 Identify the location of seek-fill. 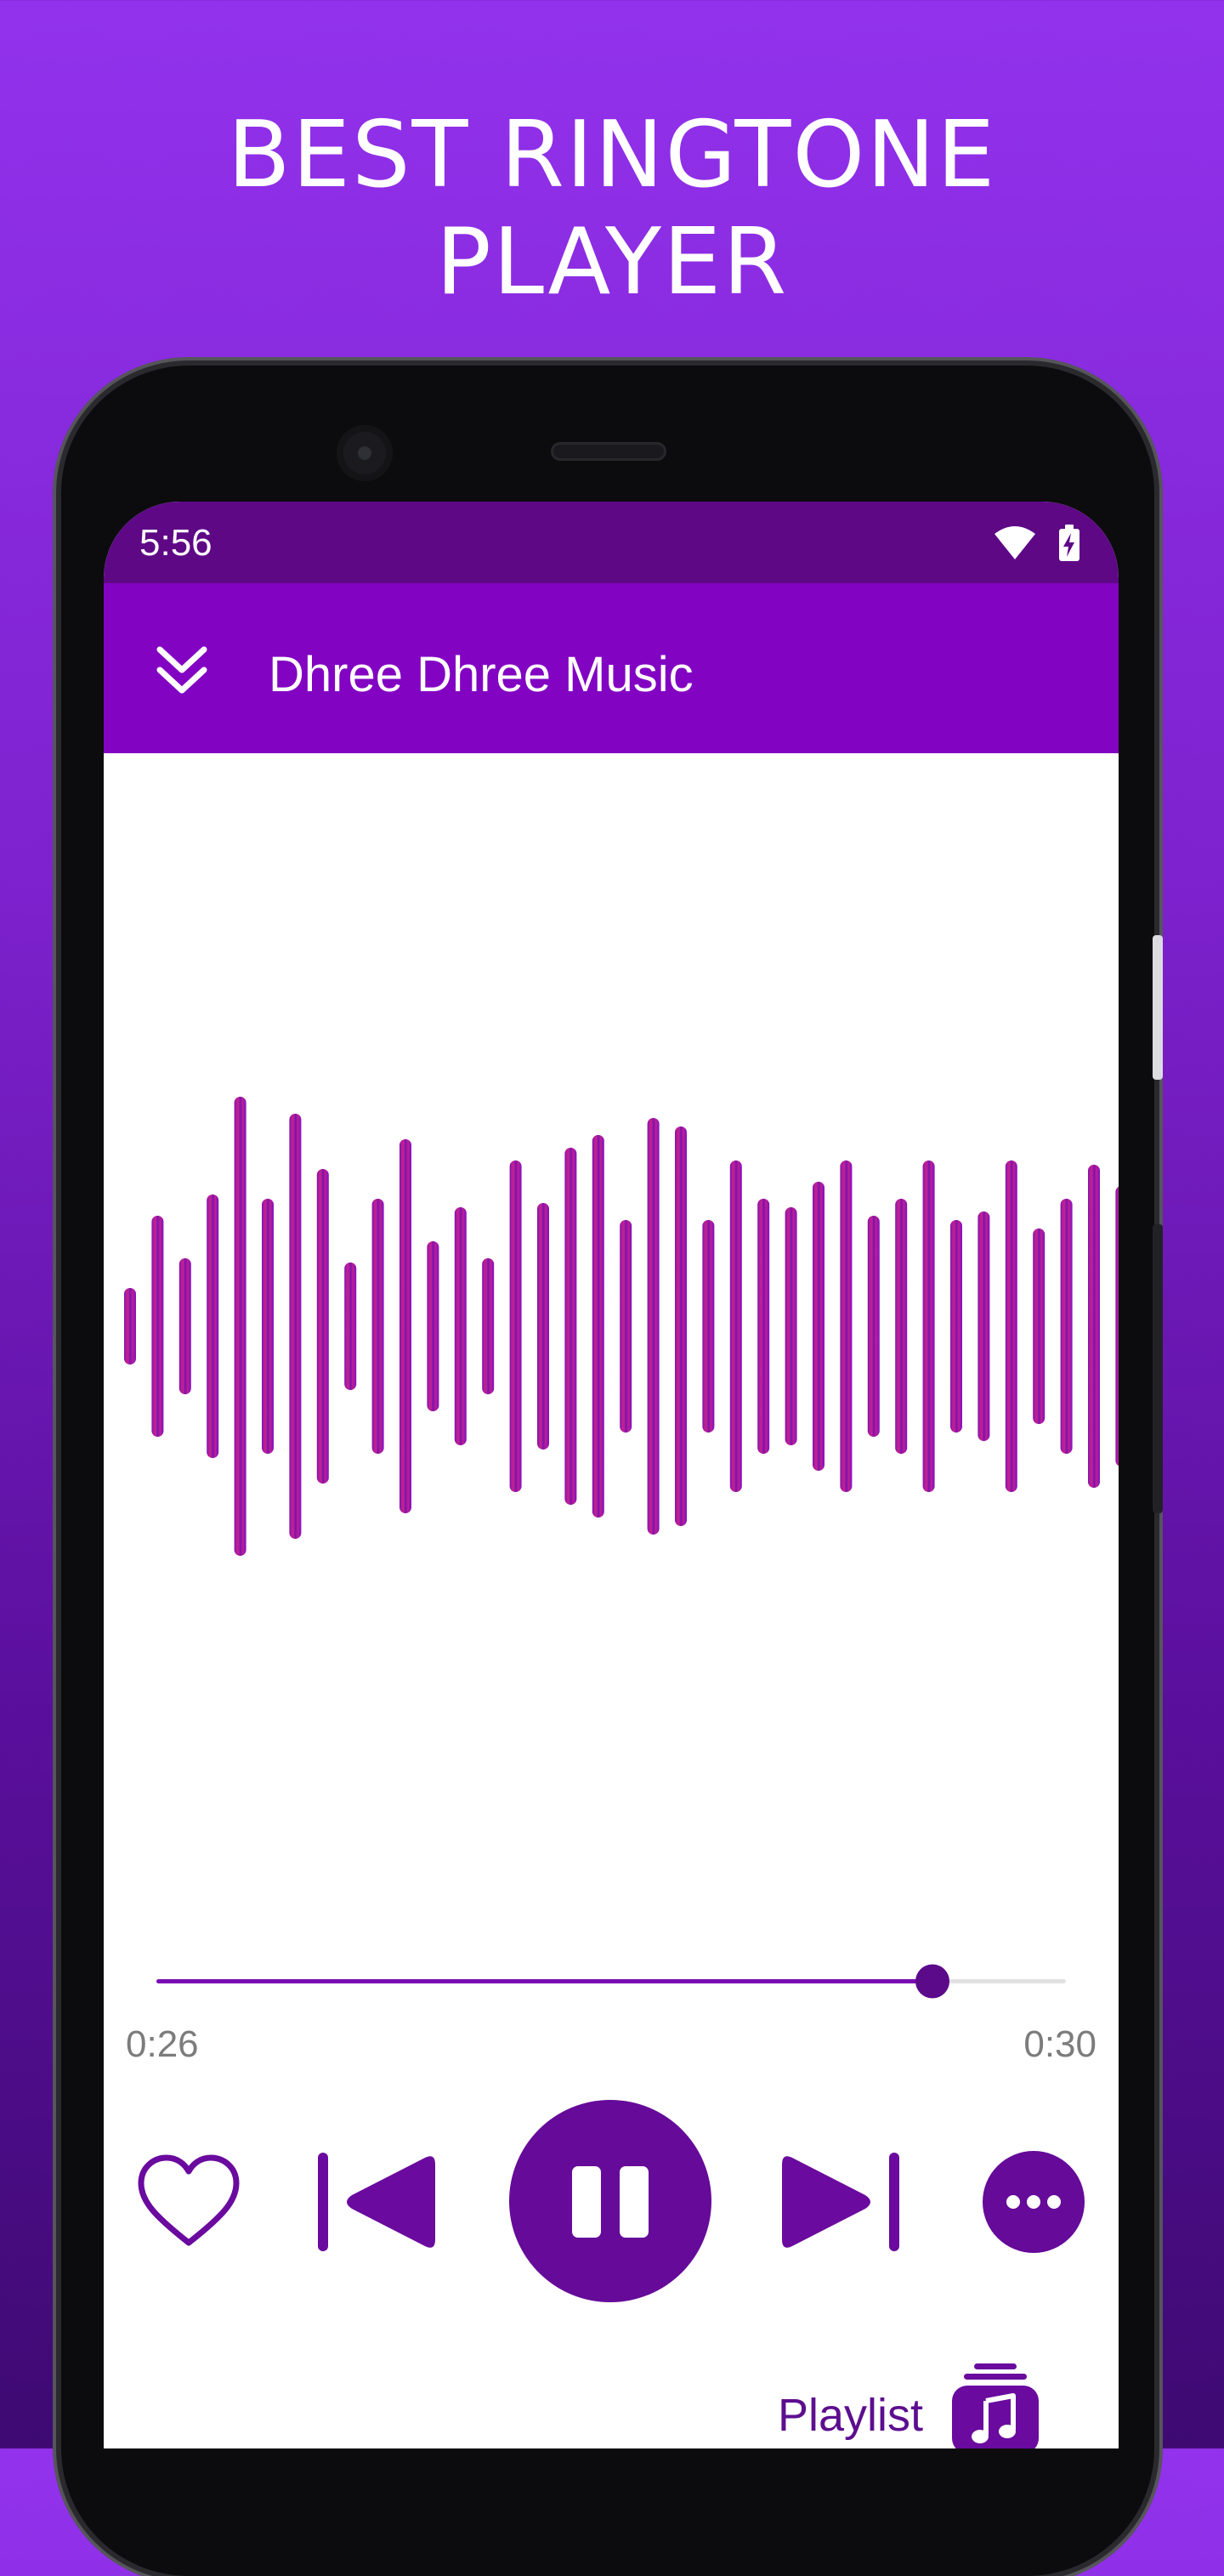
(544, 1981).